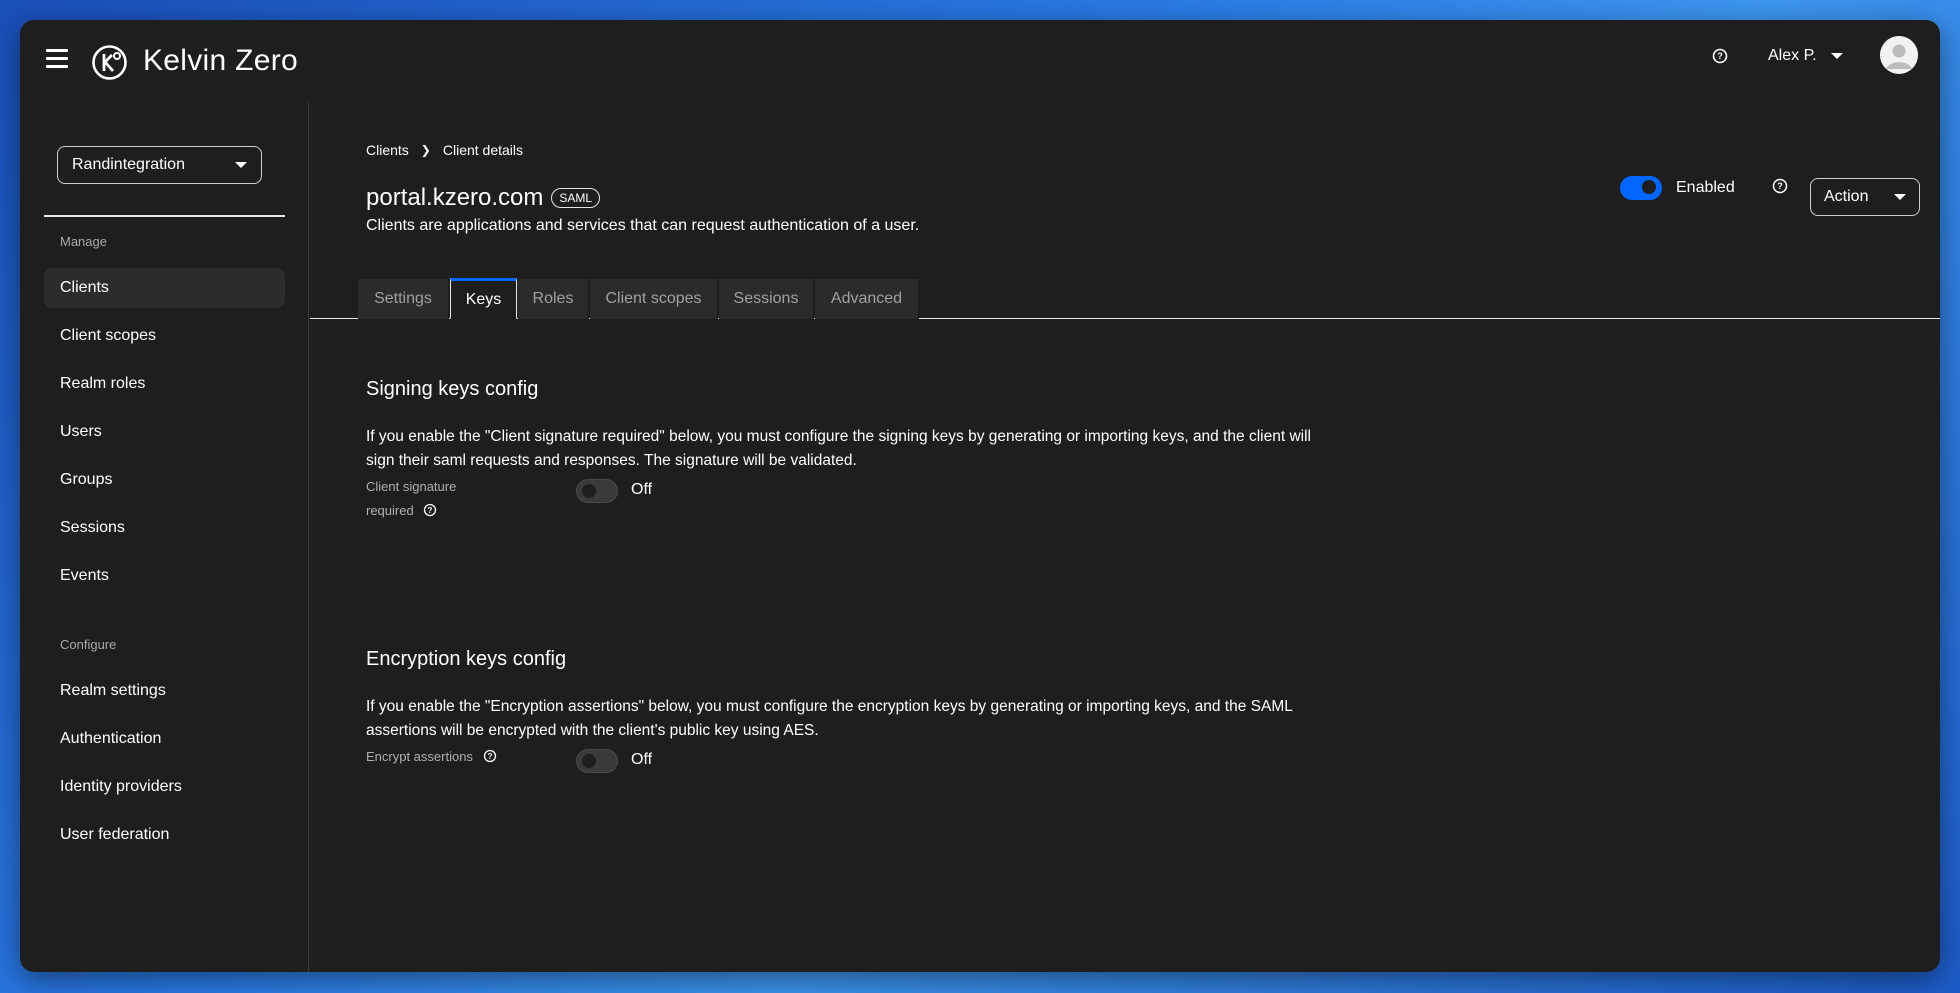 This screenshot has height=993, width=1960. I want to click on chevron-right-icon: ❯, so click(425, 150).